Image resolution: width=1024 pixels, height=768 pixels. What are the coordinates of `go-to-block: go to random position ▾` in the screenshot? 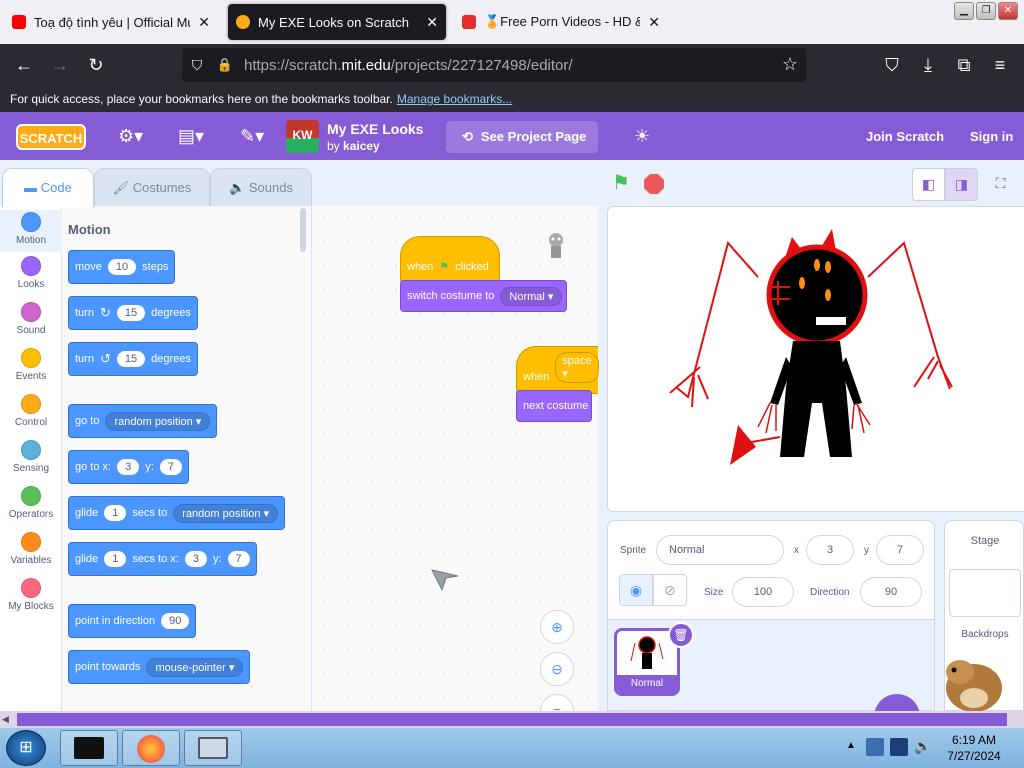 It's located at (143, 421).